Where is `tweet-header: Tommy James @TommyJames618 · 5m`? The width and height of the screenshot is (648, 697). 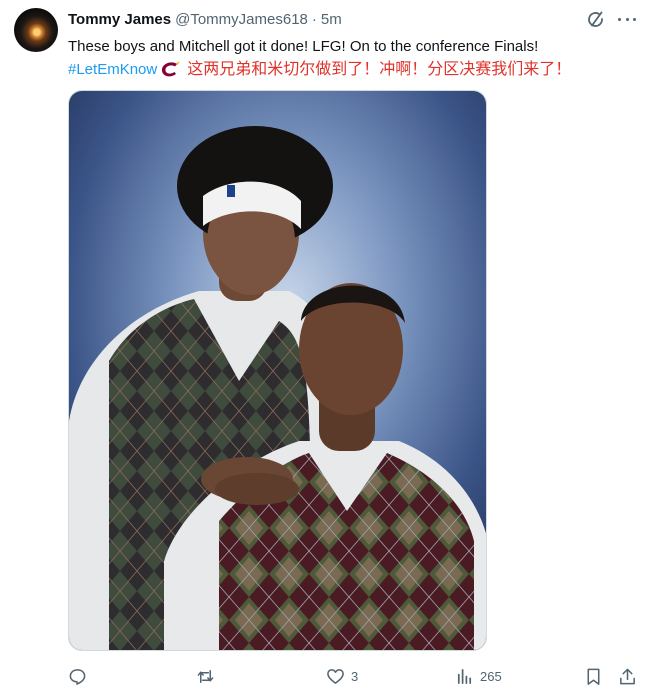
tweet-header: Tommy James @TommyJames618 · 5m is located at coordinates (205, 19).